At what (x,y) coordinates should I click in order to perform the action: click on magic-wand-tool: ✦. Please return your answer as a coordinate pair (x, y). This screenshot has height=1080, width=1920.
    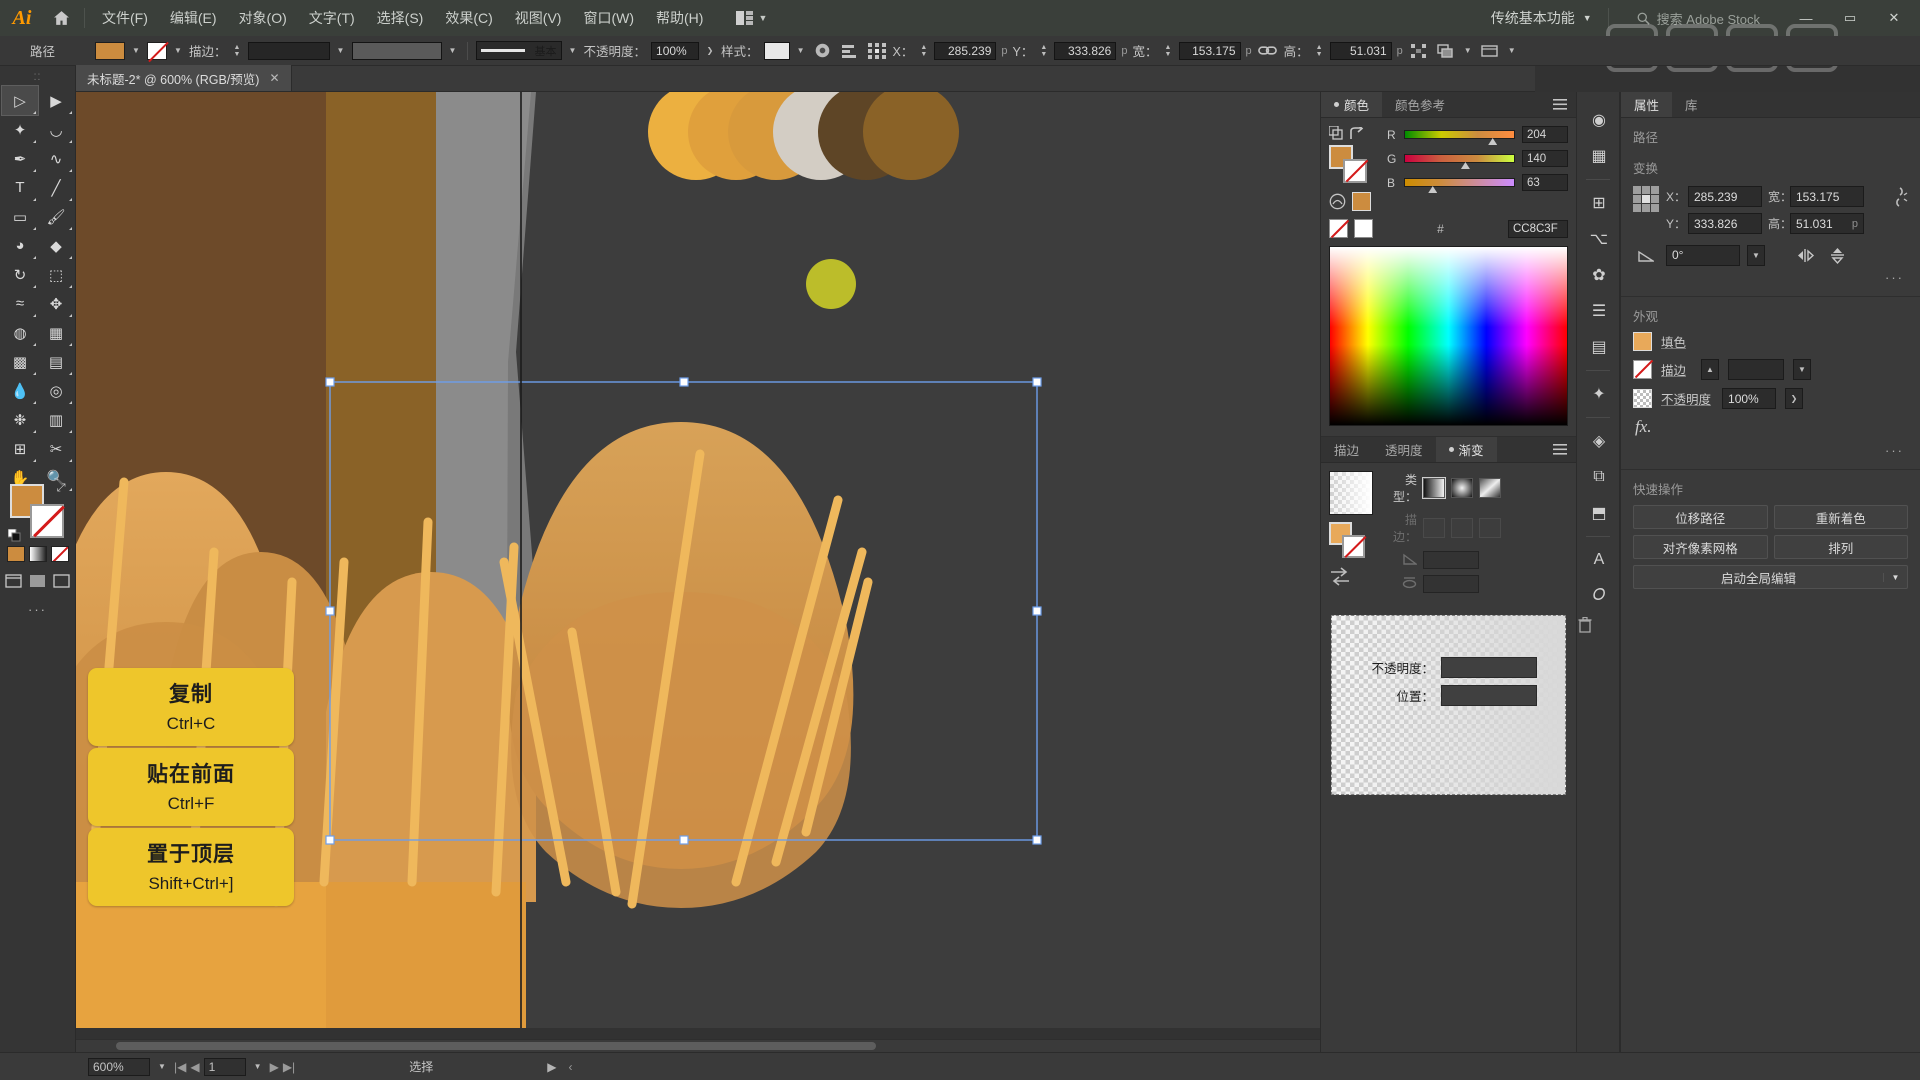
    Looking at the image, I should click on (20, 129).